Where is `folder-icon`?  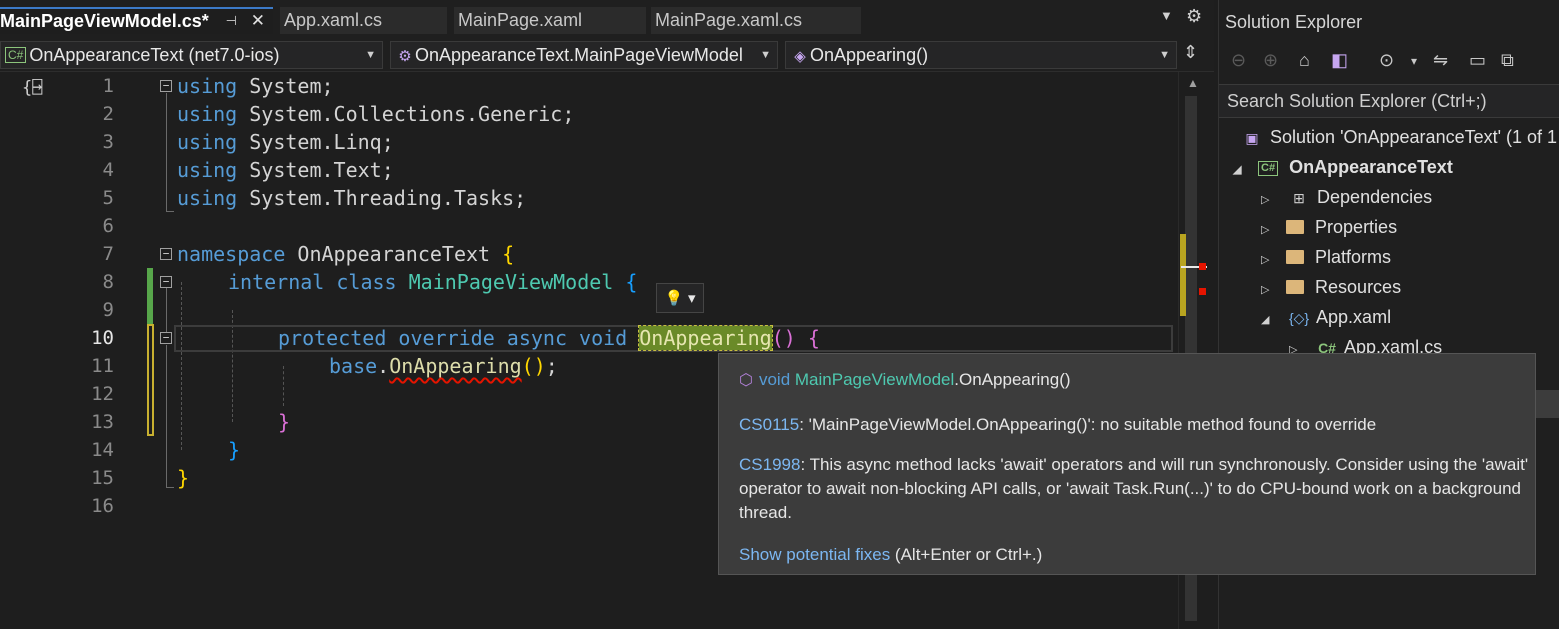 folder-icon is located at coordinates (1295, 287).